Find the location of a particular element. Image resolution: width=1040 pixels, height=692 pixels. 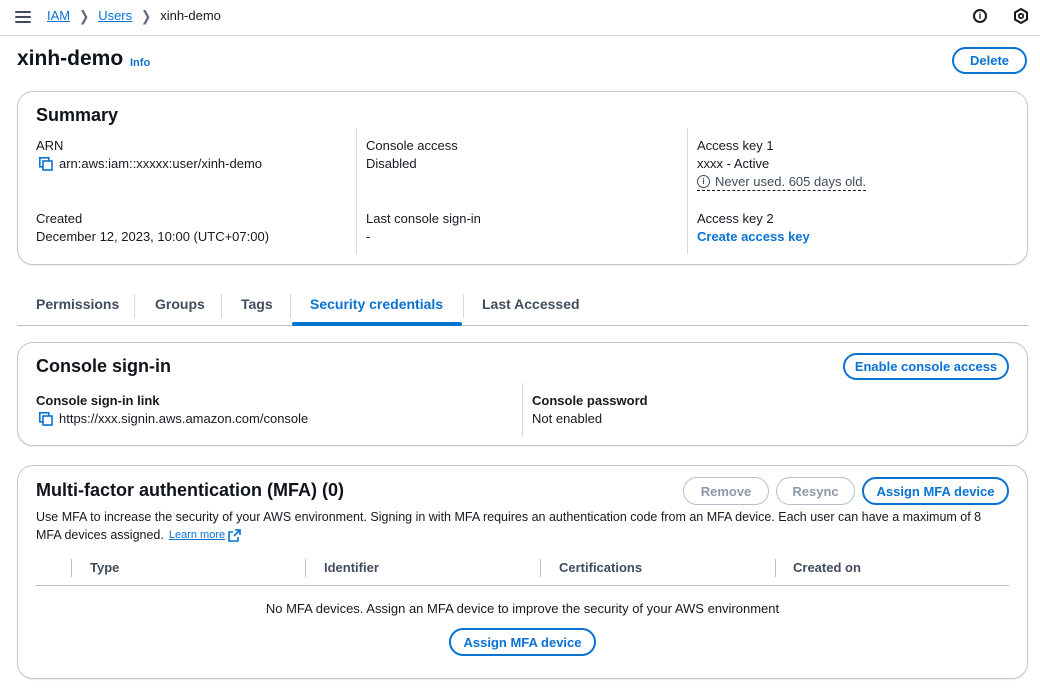

column-header-created-on: Created on is located at coordinates (827, 567).